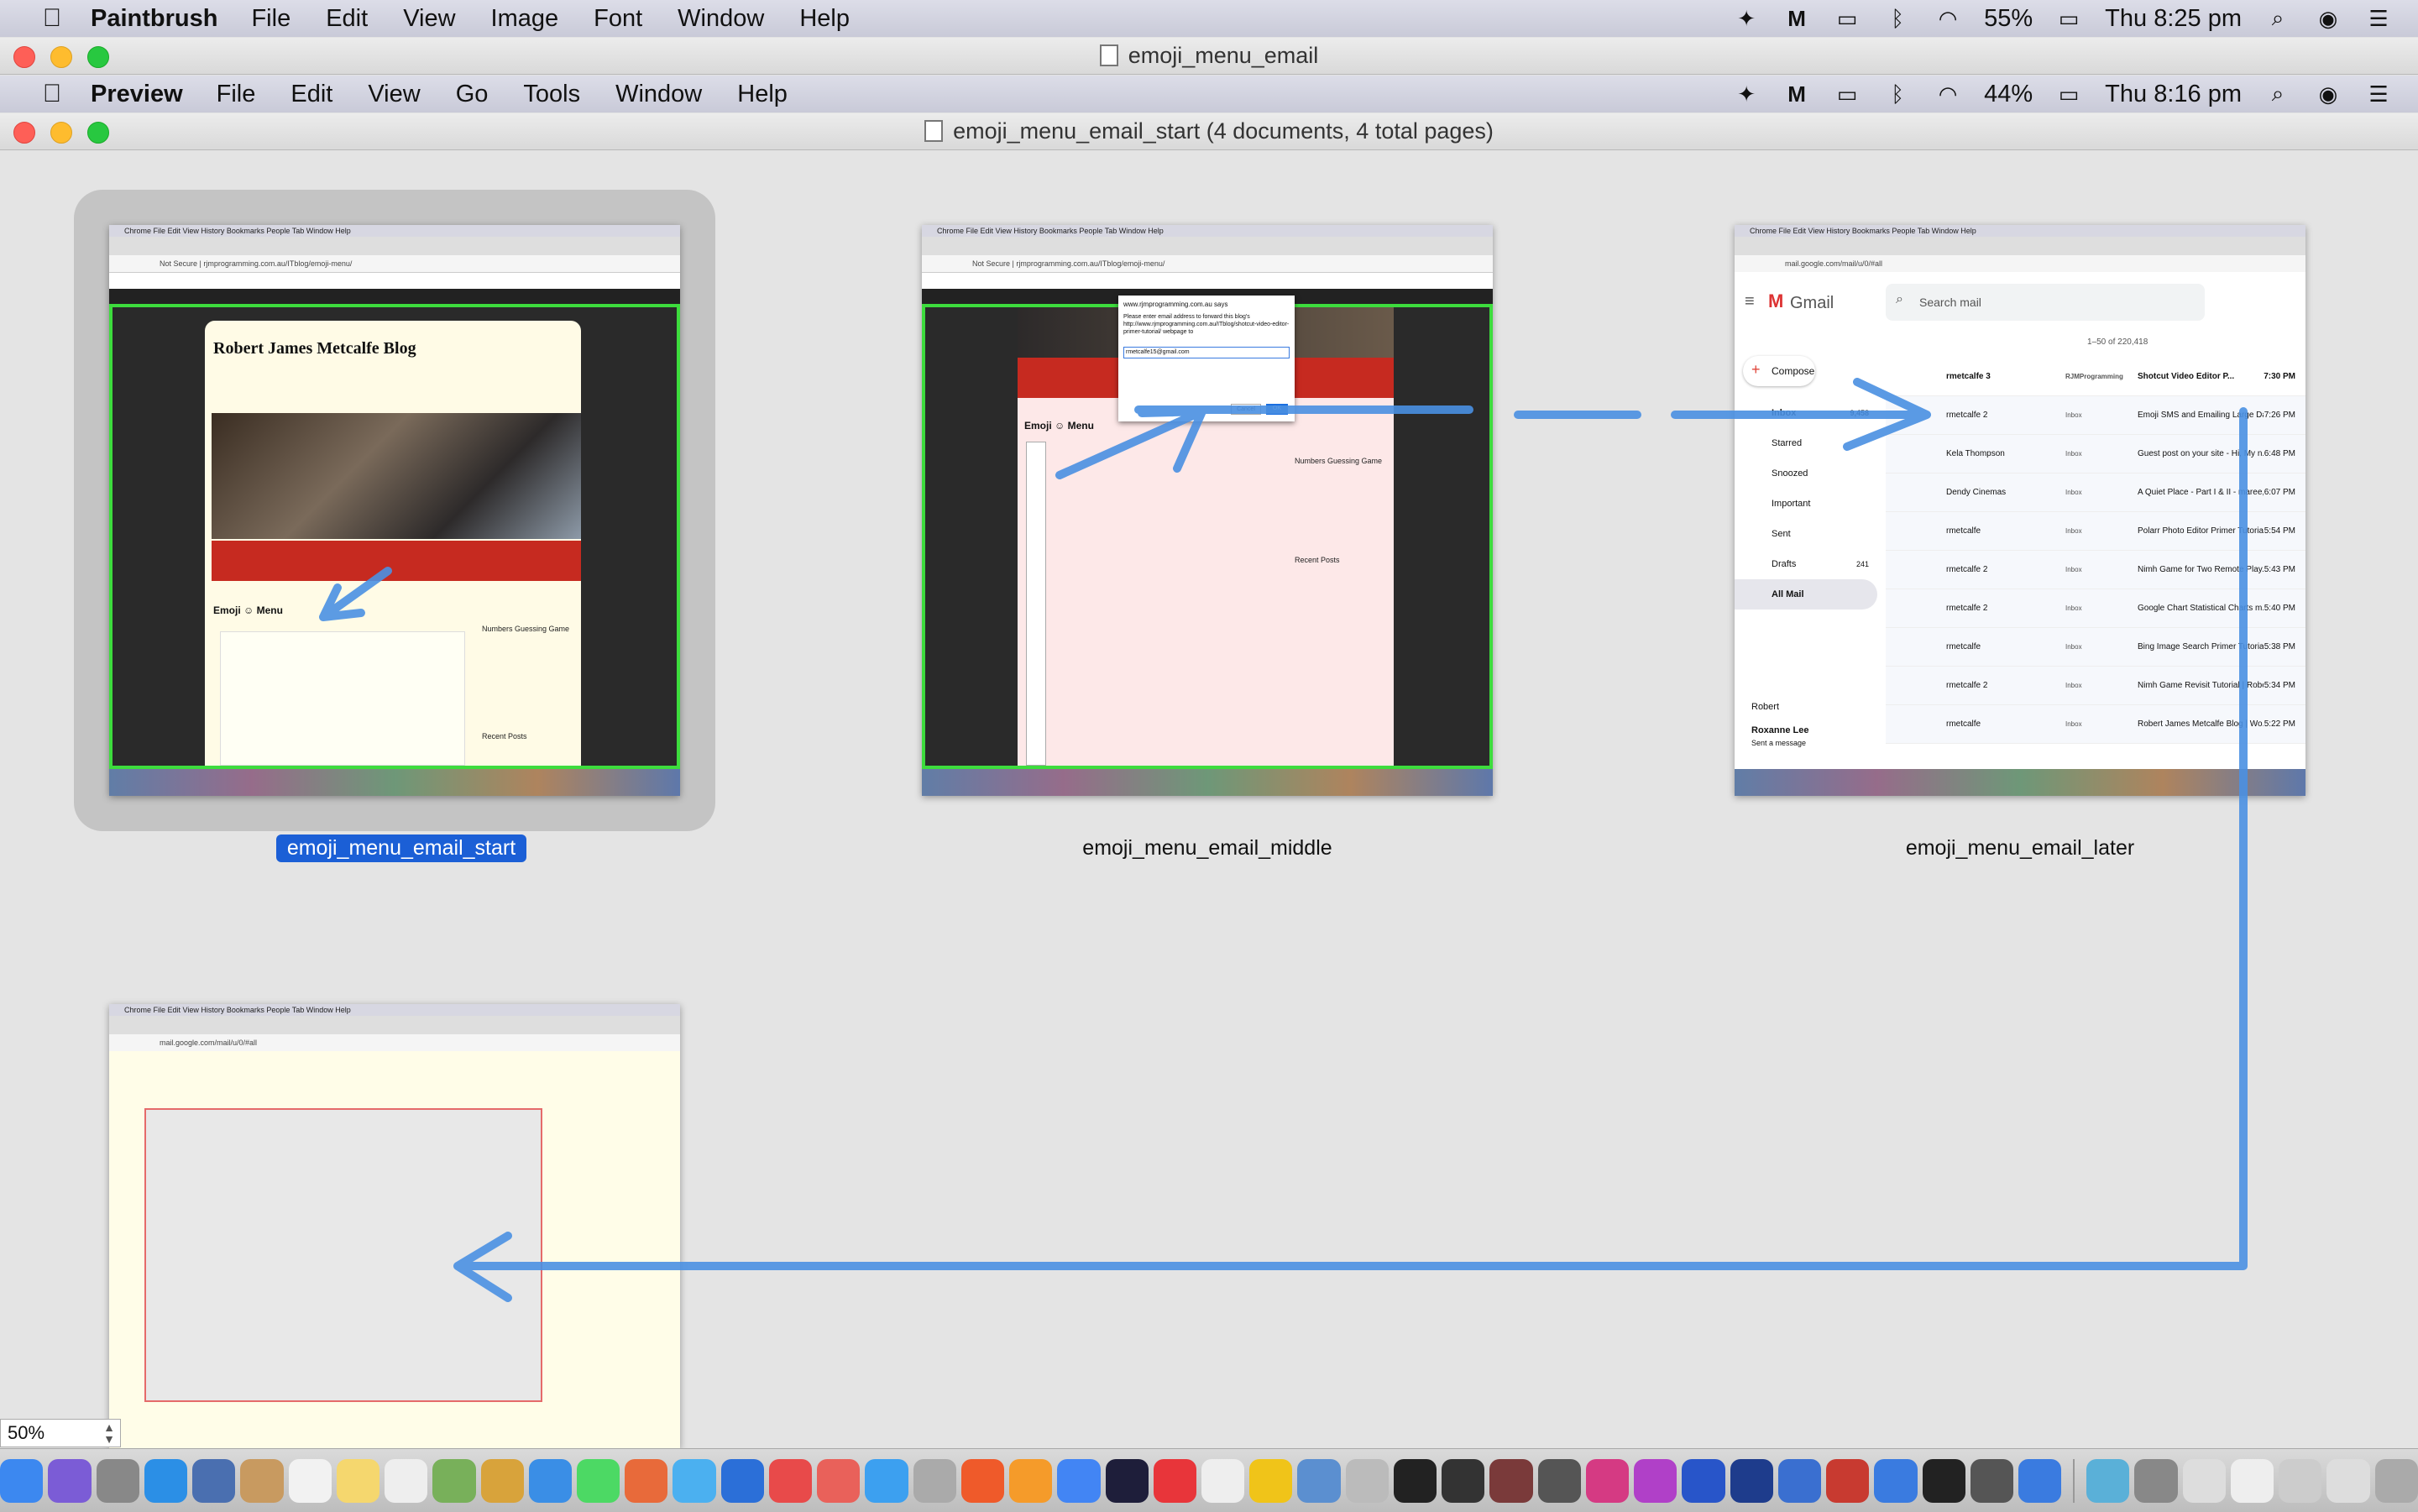 The width and height of the screenshot is (2418, 1512). What do you see at coordinates (1207, 848) in the screenshot?
I see `filename-middle: emoji_menu_email_middle` at bounding box center [1207, 848].